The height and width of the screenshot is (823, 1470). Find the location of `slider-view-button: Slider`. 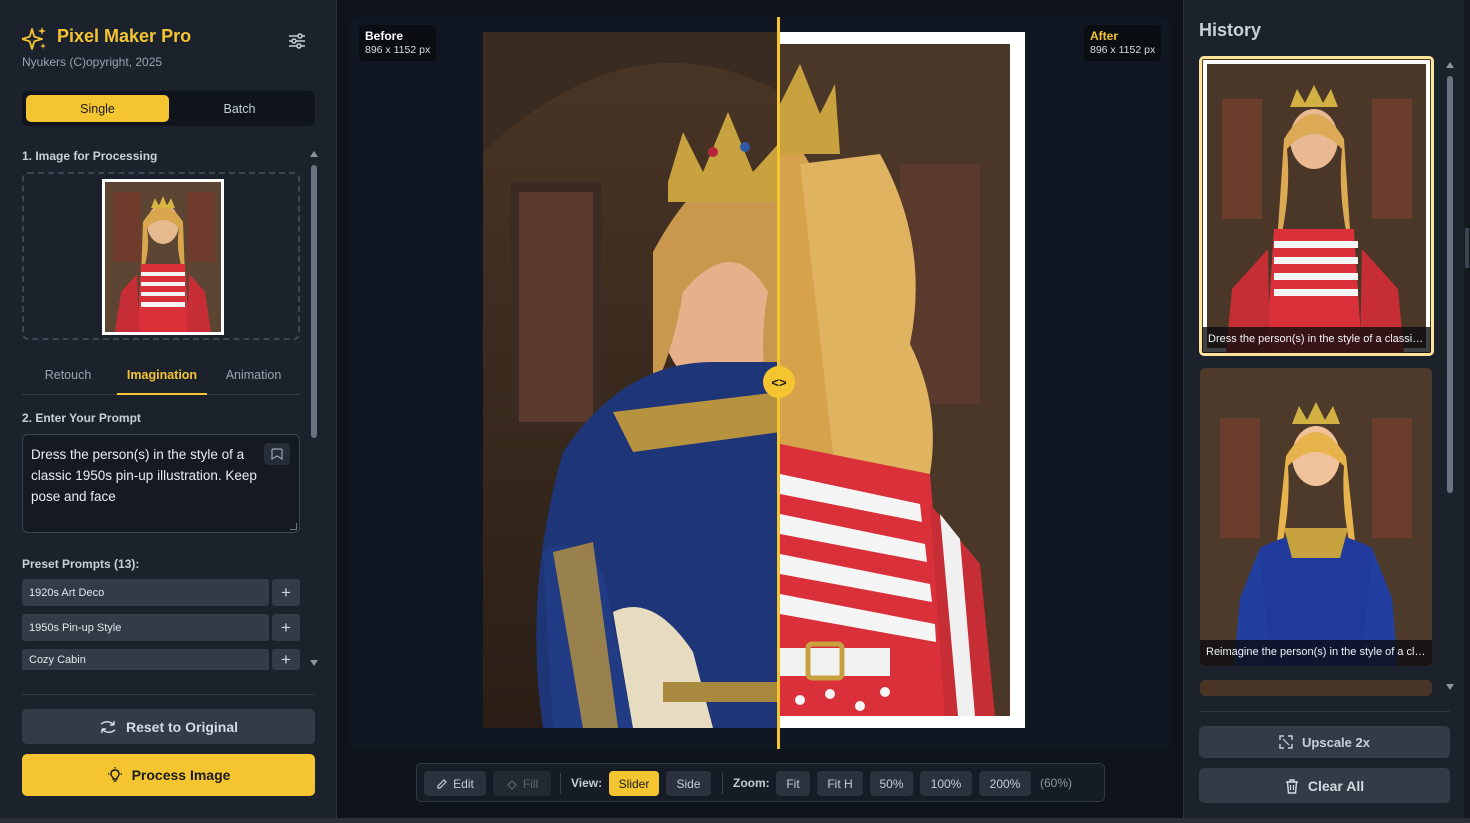

slider-view-button: Slider is located at coordinates (634, 783).